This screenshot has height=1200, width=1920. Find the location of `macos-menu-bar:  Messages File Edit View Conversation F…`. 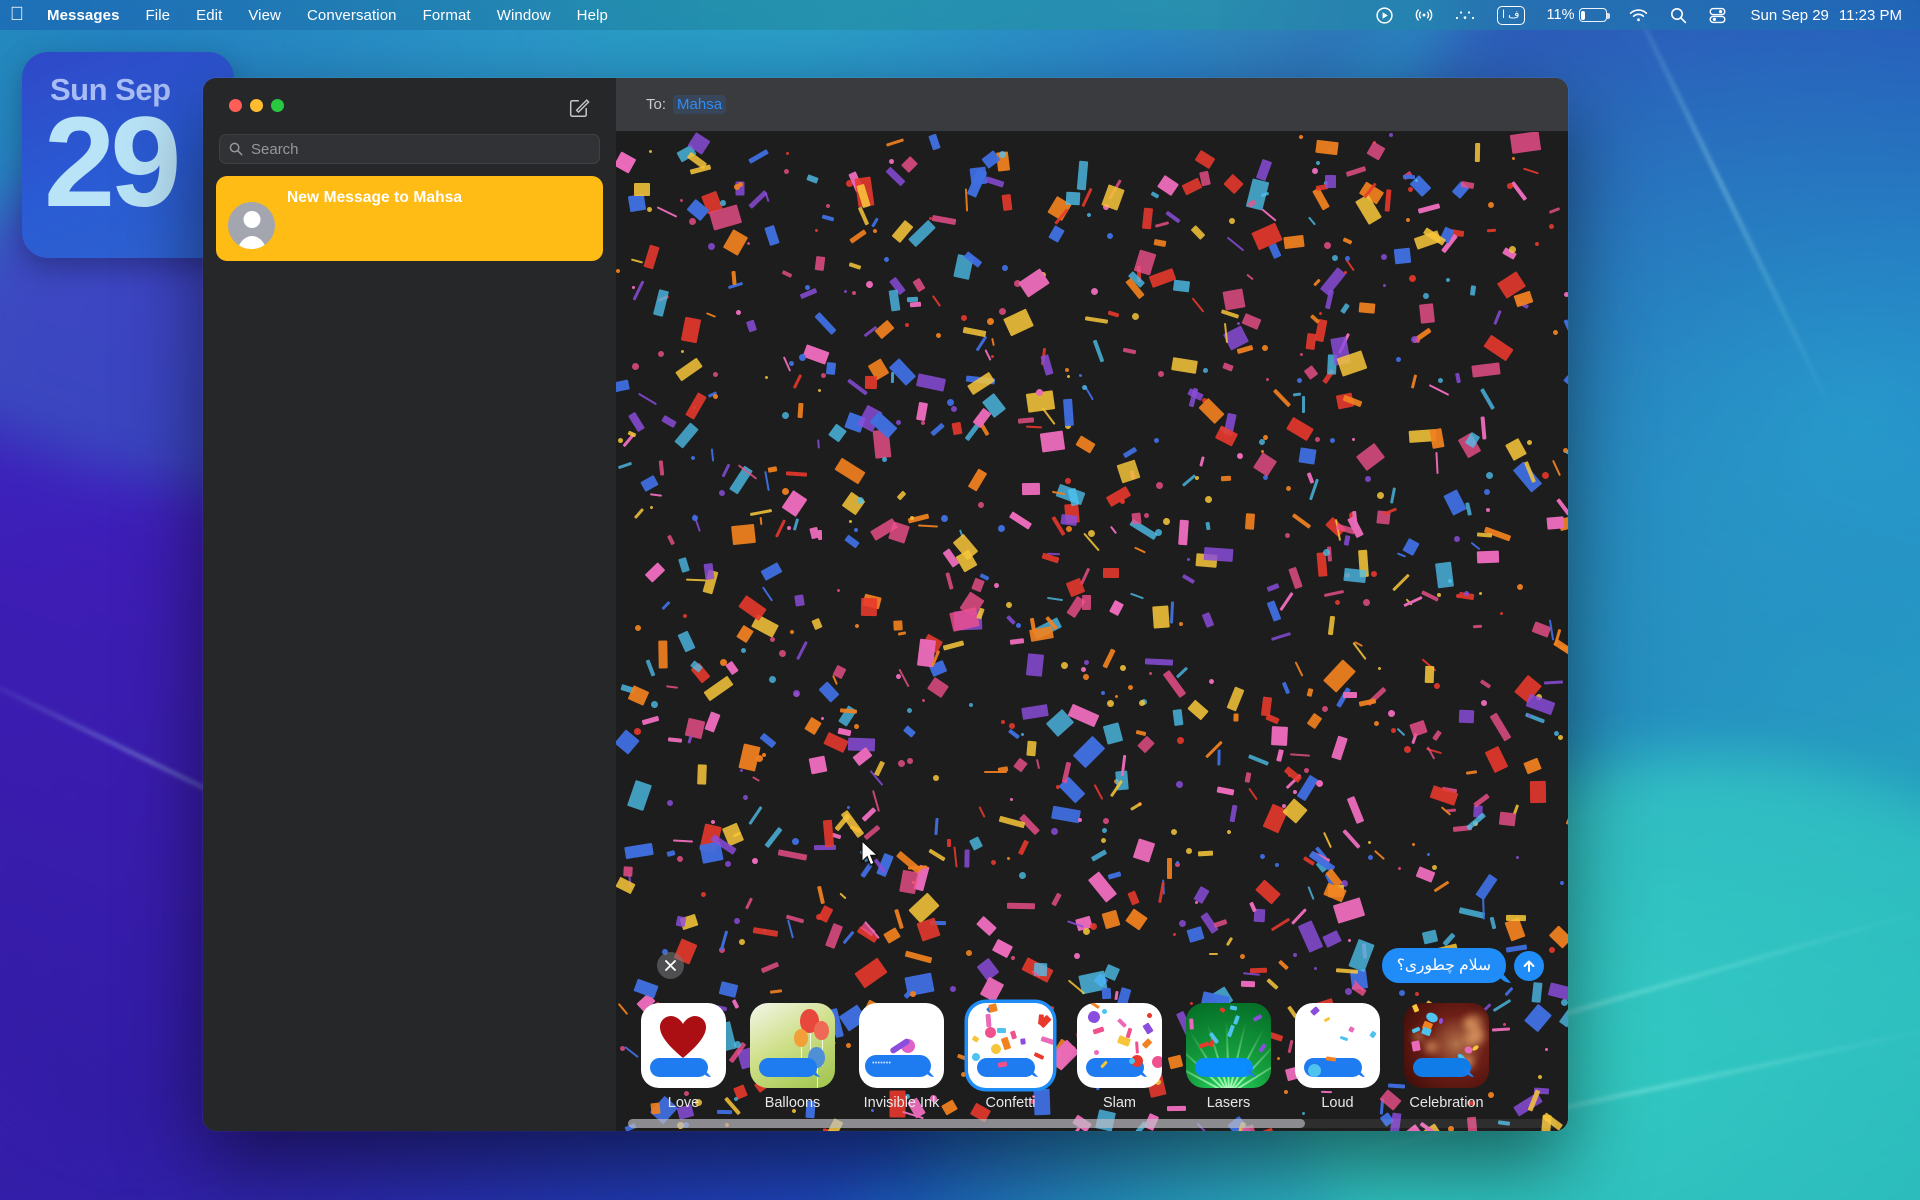

macos-menu-bar:  Messages File Edit View Conversation F… is located at coordinates (960, 15).